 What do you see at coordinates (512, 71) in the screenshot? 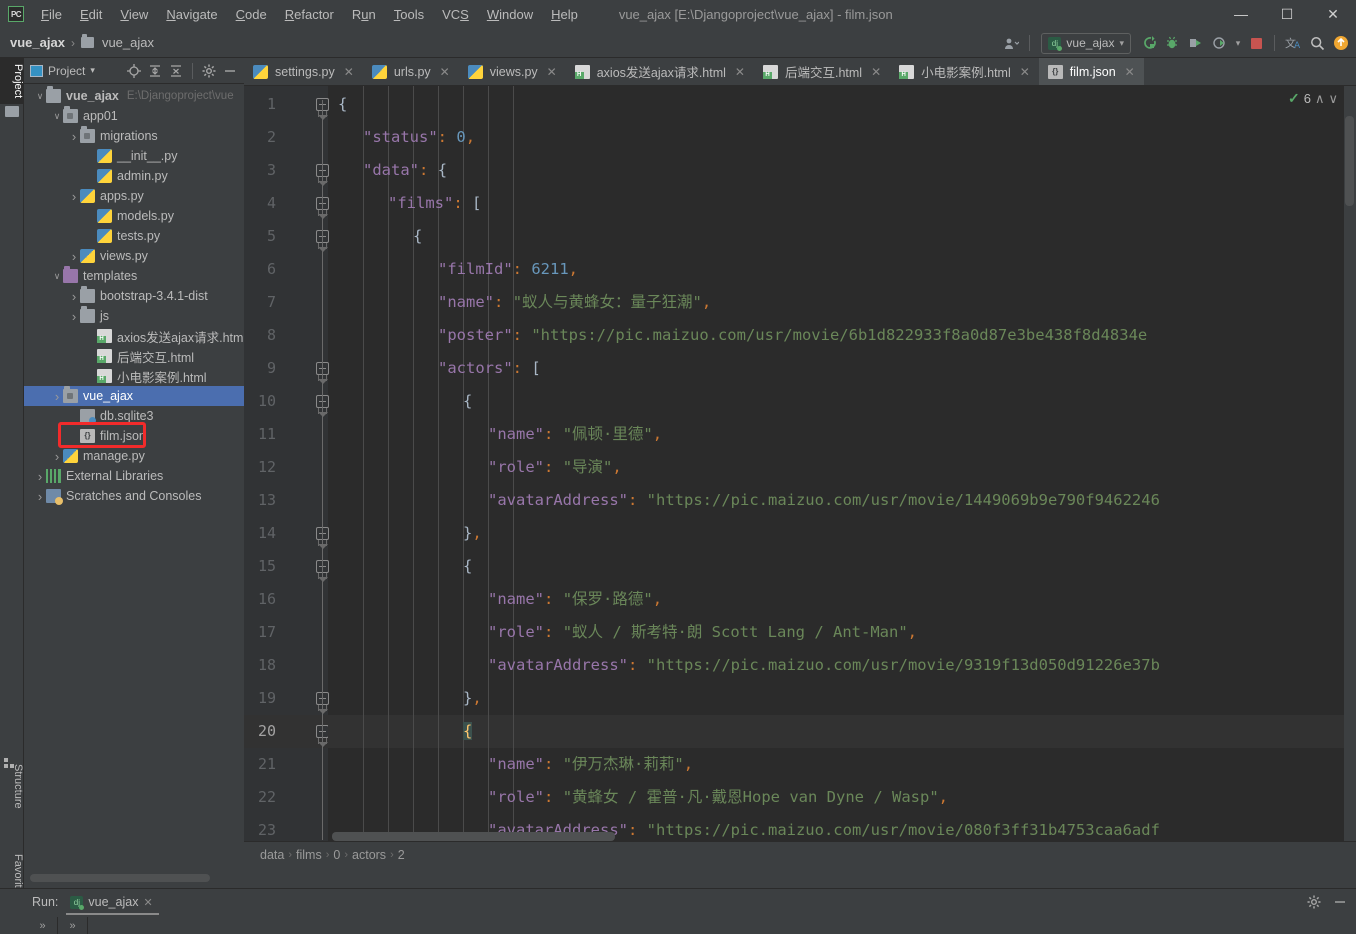
I see `editor-tab-views-py: views.py ✕` at bounding box center [512, 71].